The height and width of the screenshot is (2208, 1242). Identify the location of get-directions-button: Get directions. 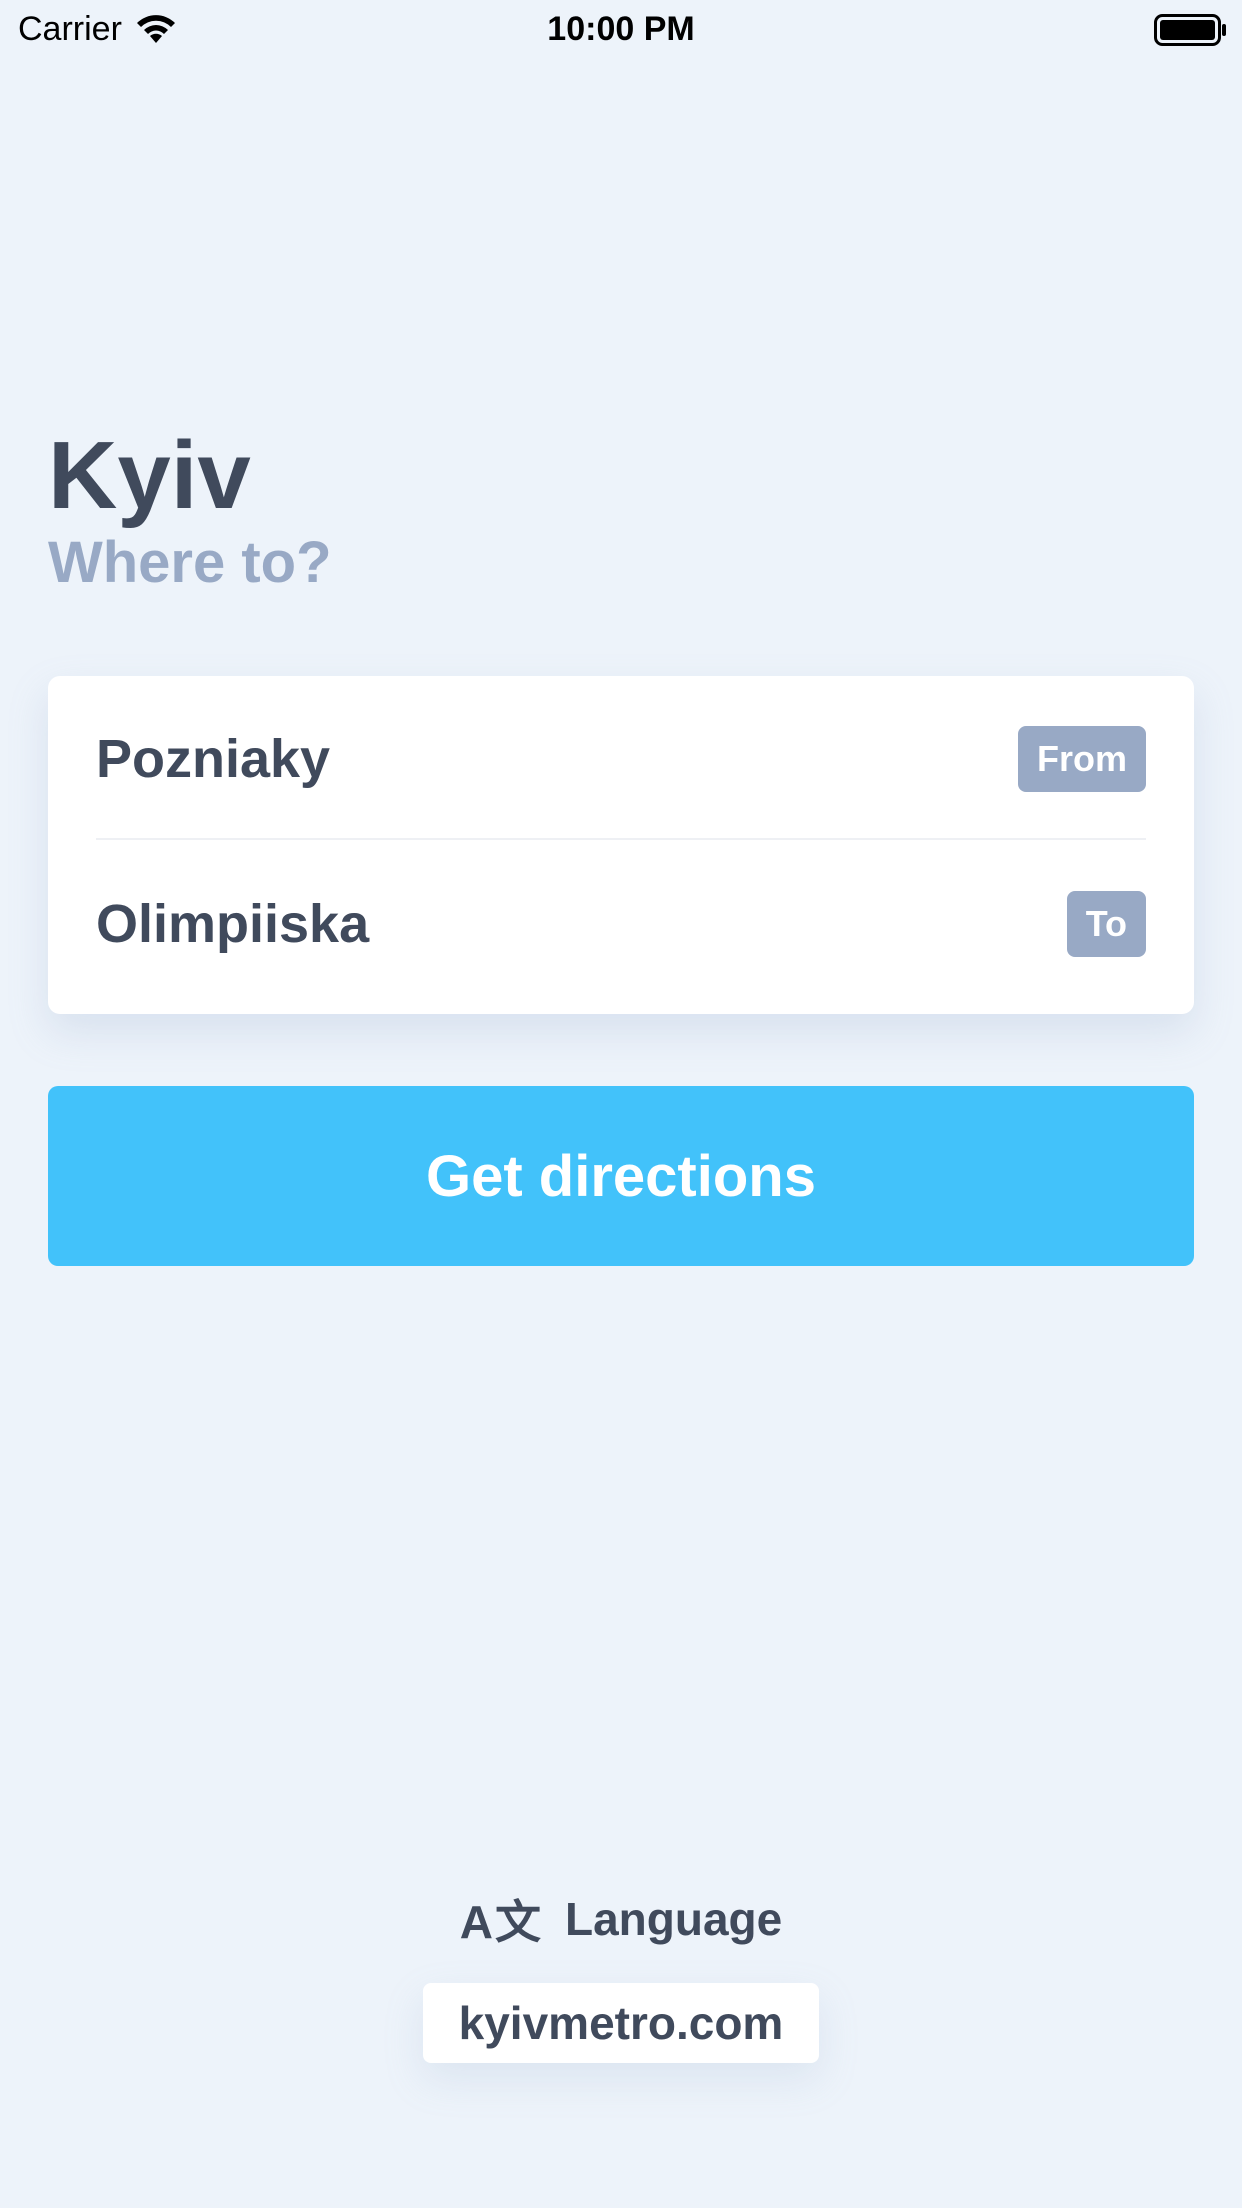
(621, 1176).